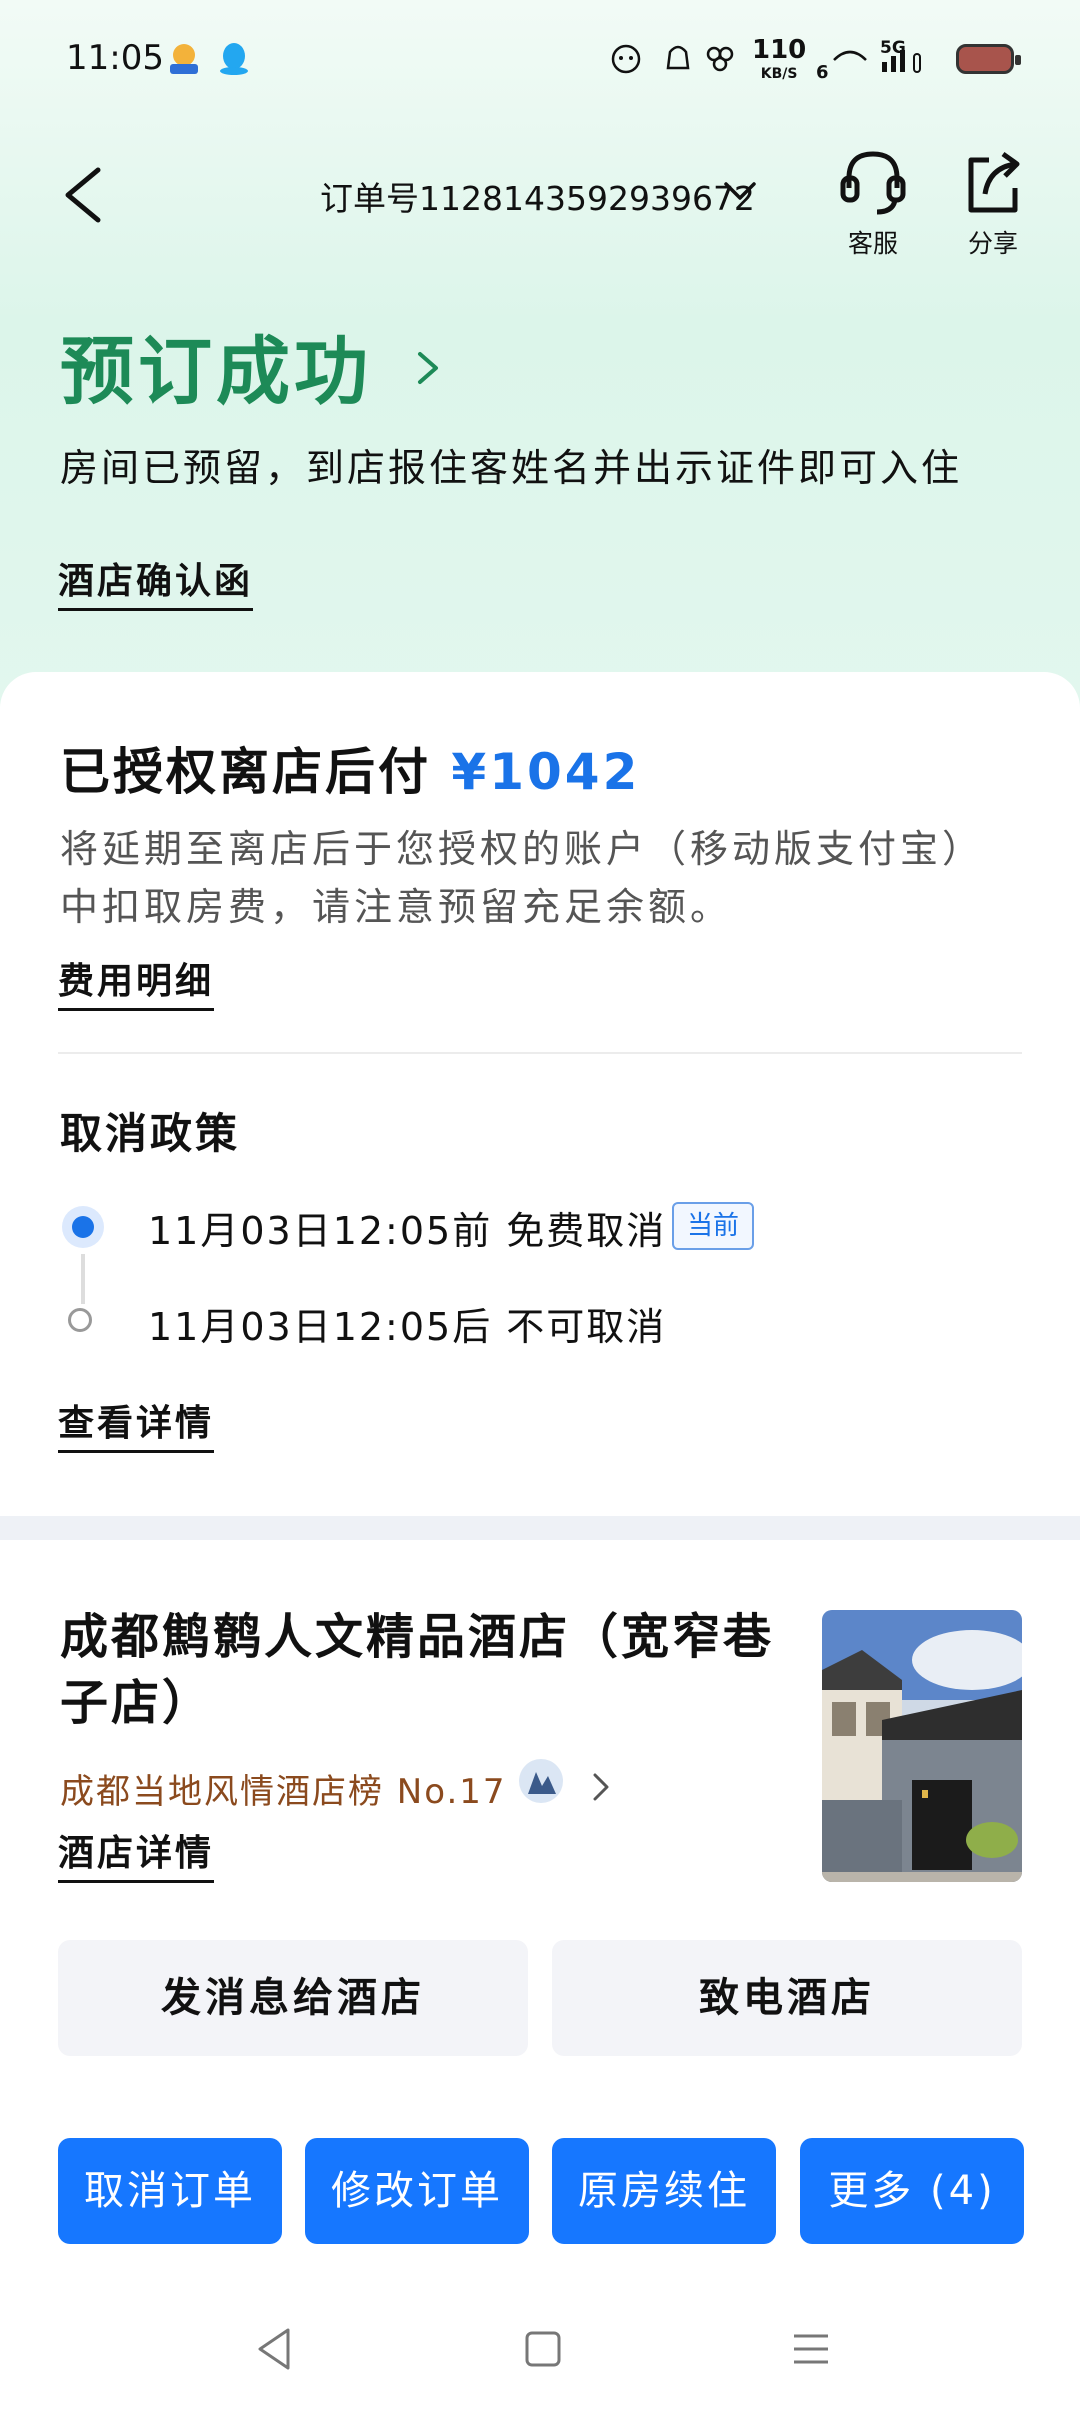 The image size is (1080, 2412). What do you see at coordinates (430, 1670) in the screenshot?
I see `hotel-name: 成都鹪鹩人文精品酒店（宽窄巷子店）` at bounding box center [430, 1670].